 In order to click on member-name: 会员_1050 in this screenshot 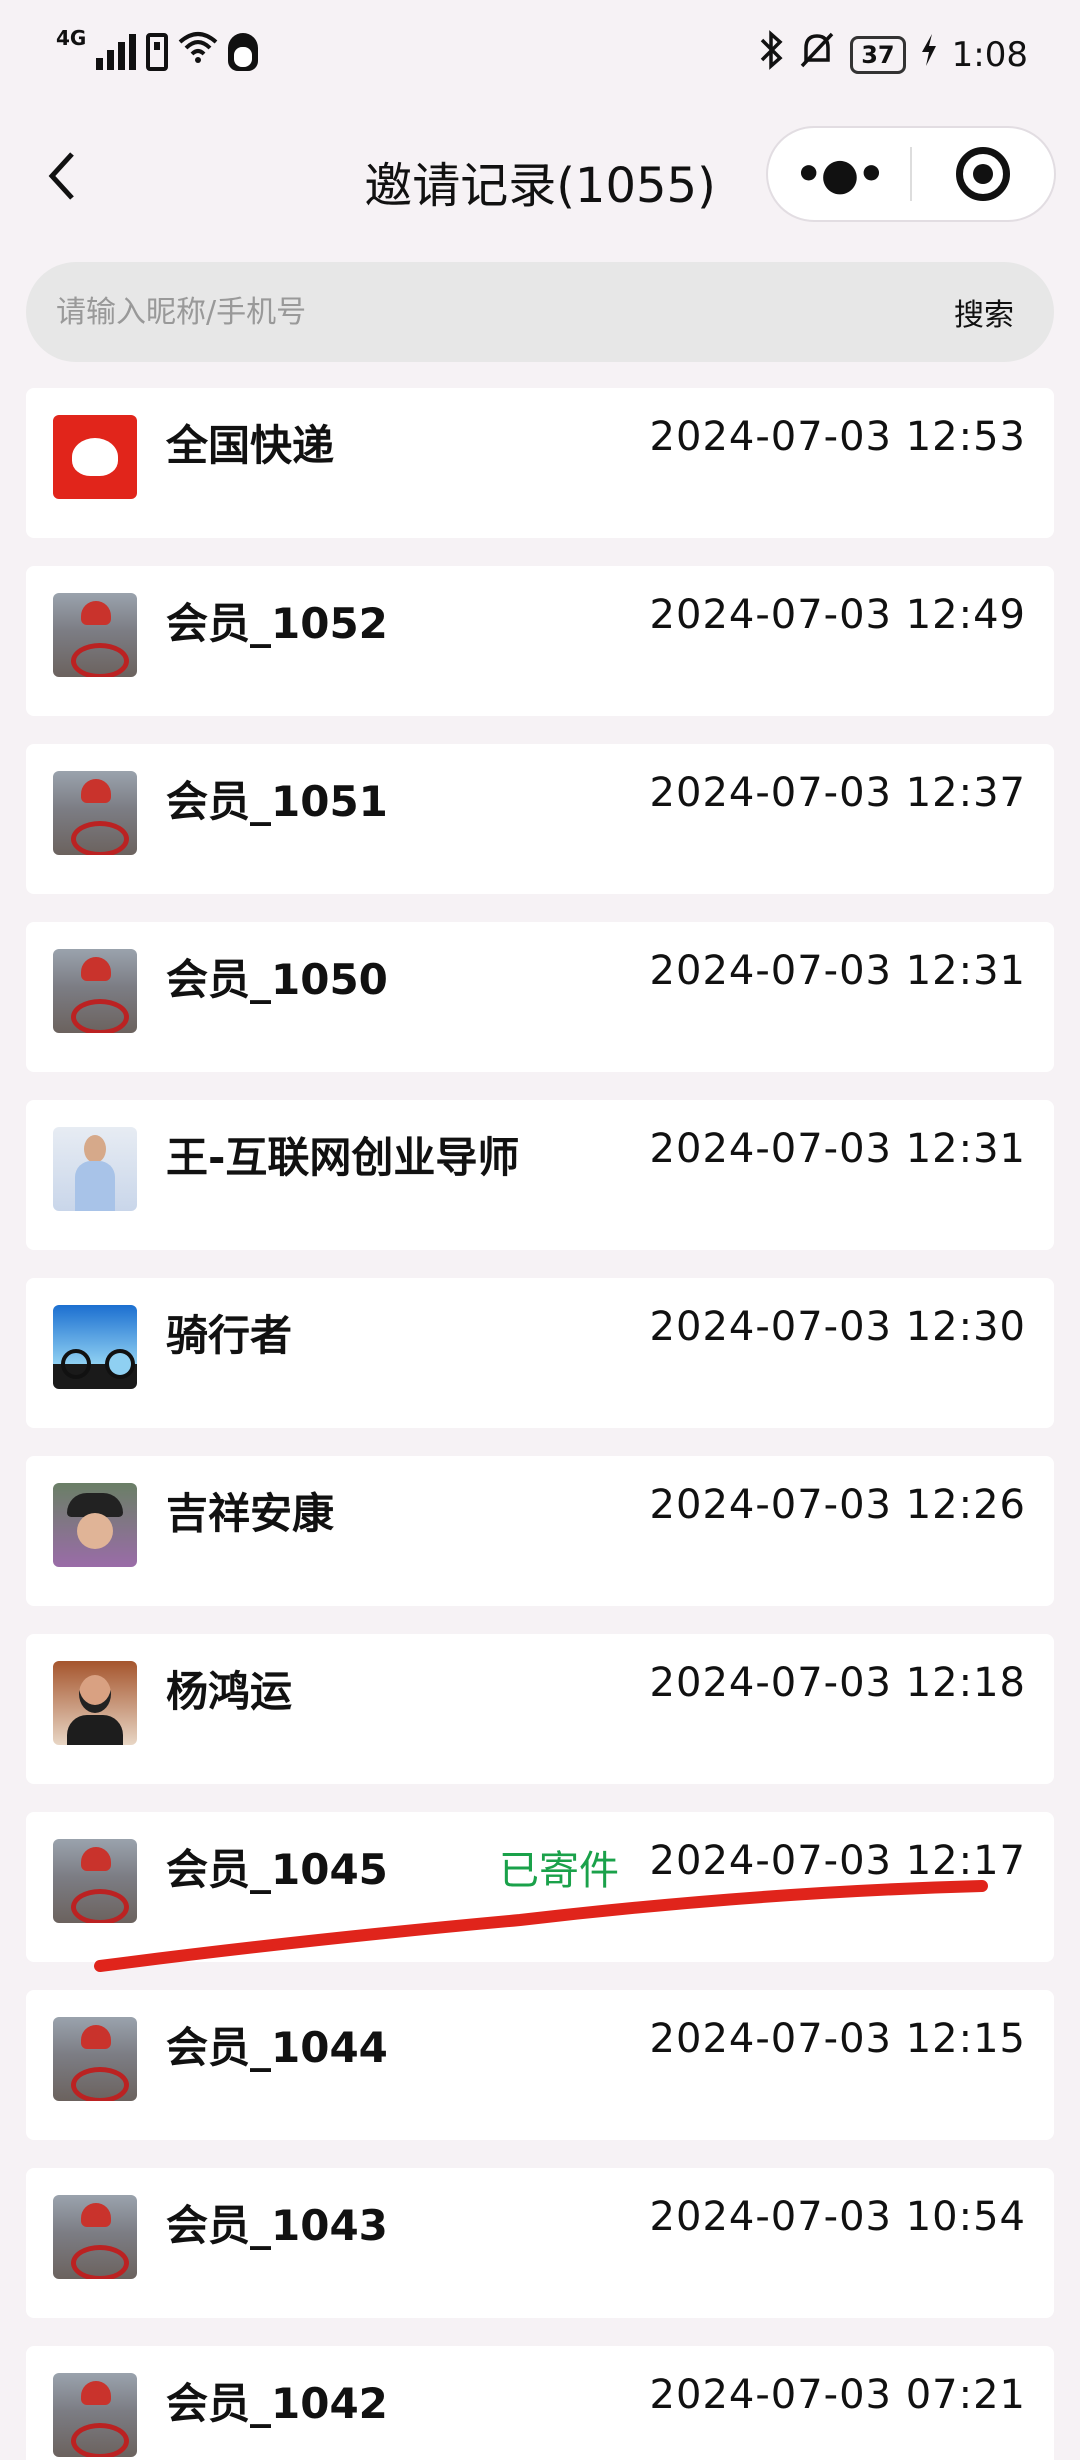, I will do `click(277, 979)`.